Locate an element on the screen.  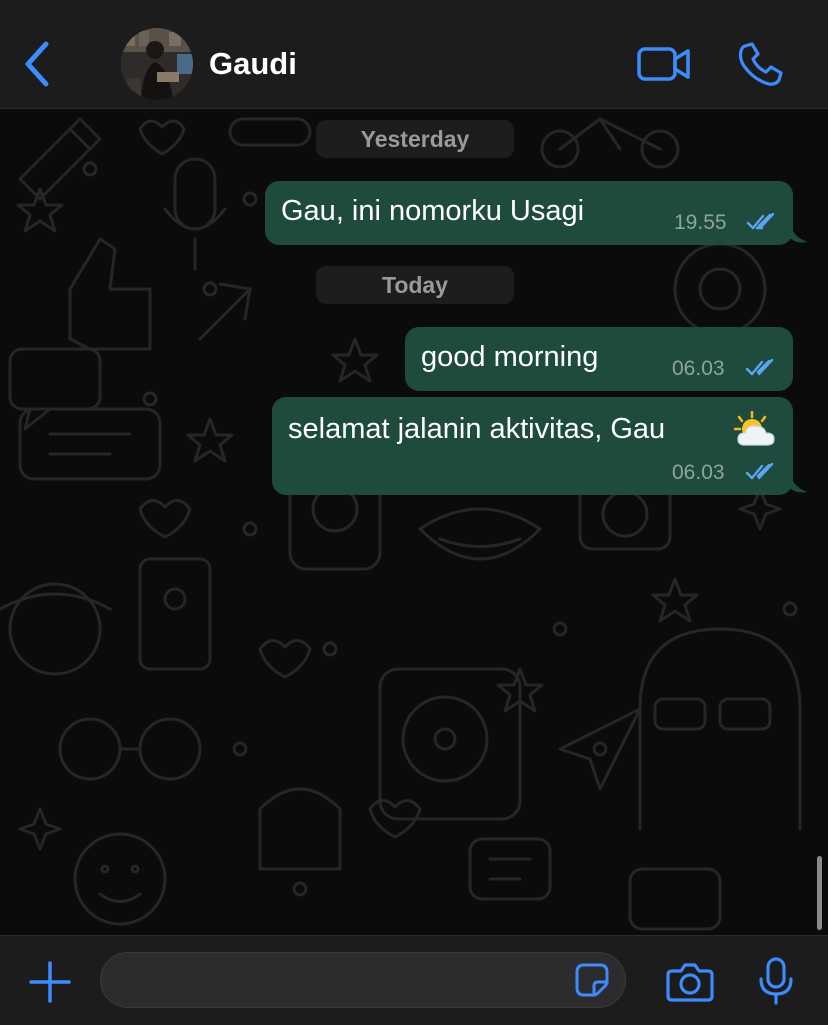
message-time: 19.55 is located at coordinates (700, 222).